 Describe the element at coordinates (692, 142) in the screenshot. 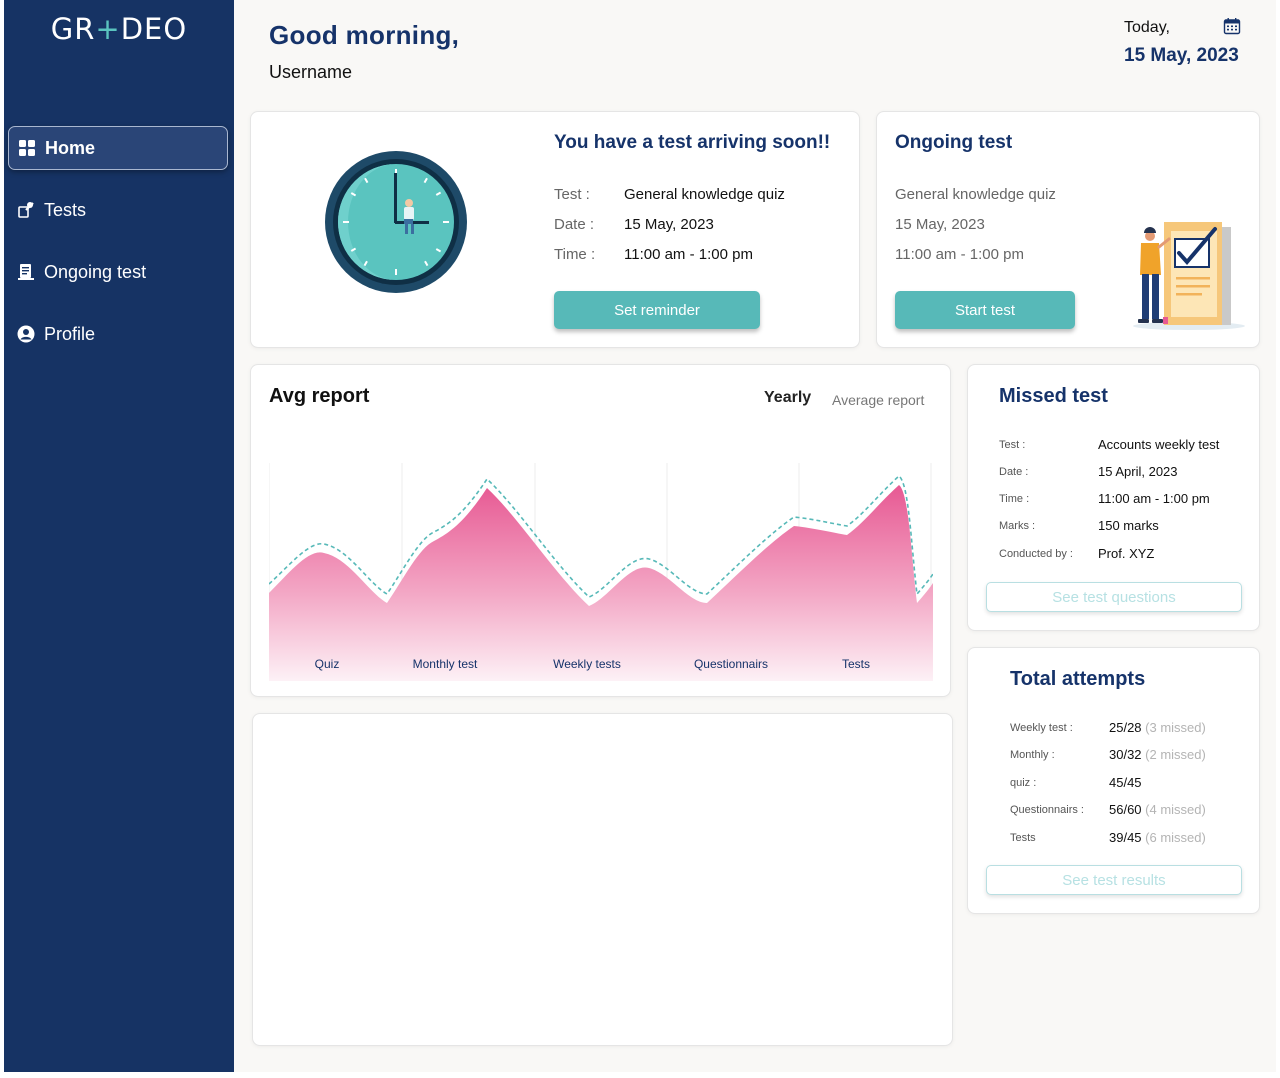

I see `upcoming-test-title: You have a test arriving soon!!` at that location.